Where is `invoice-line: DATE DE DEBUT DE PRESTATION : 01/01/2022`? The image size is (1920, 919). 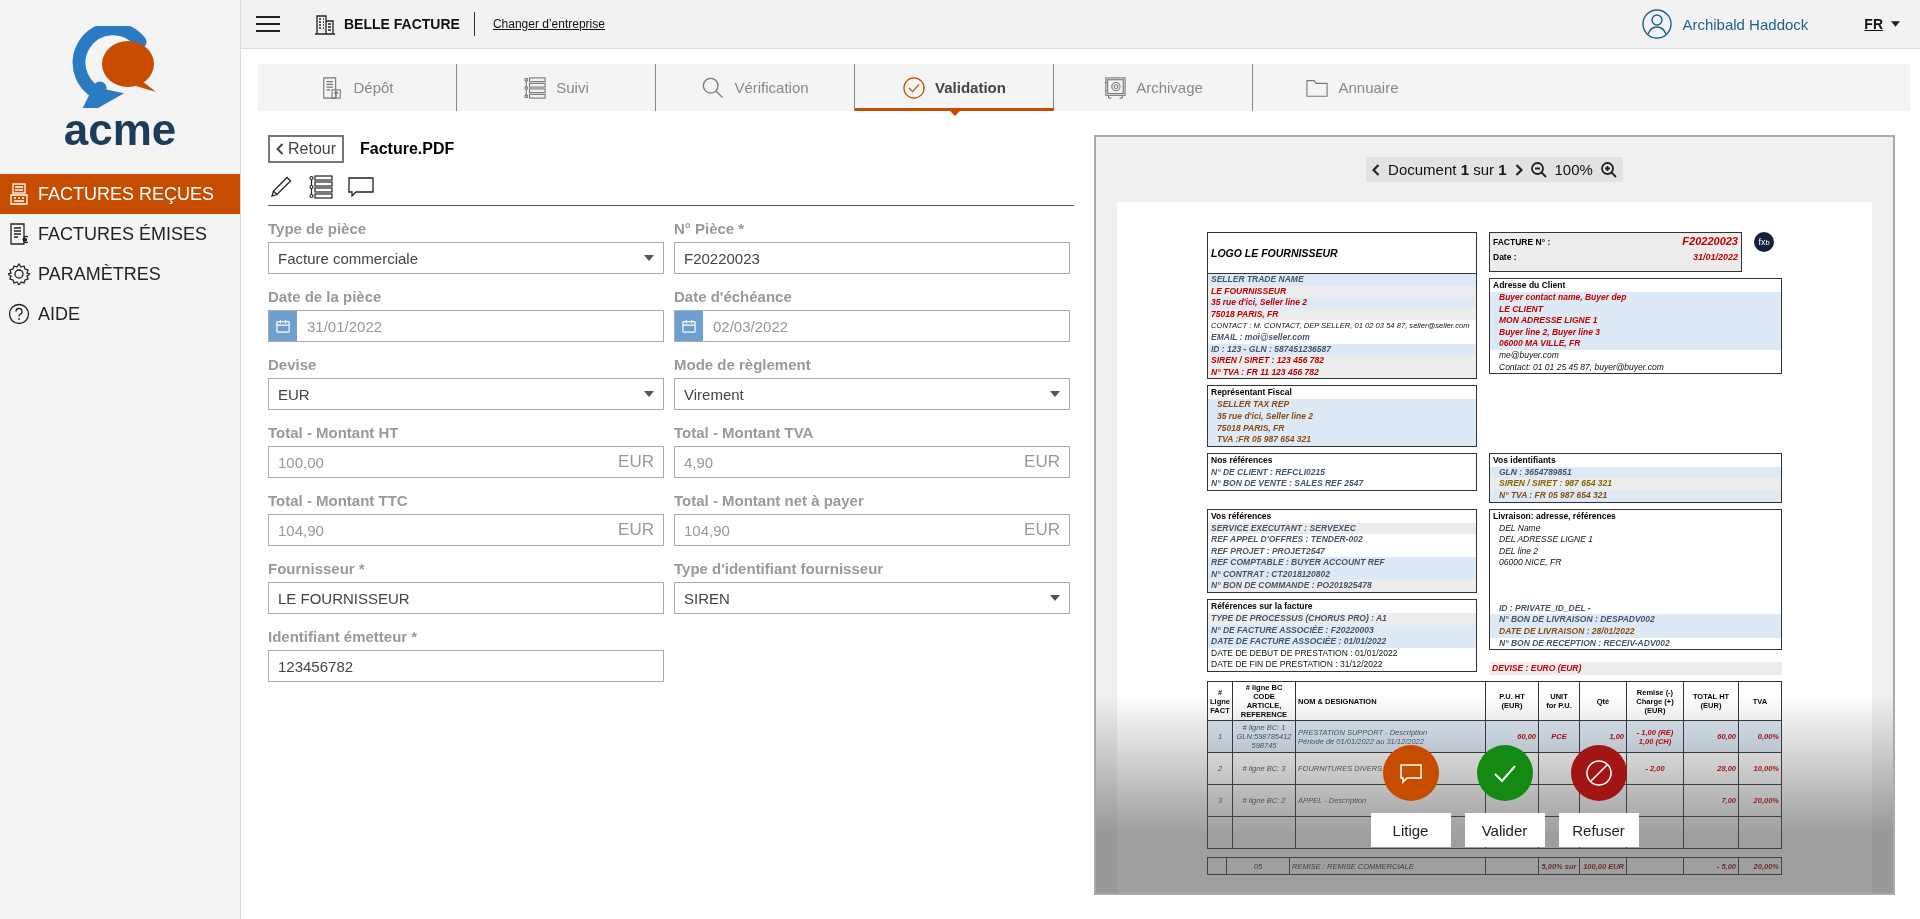
invoice-line: DATE DE DEBUT DE PRESTATION : 01/01/2022 is located at coordinates (1304, 653).